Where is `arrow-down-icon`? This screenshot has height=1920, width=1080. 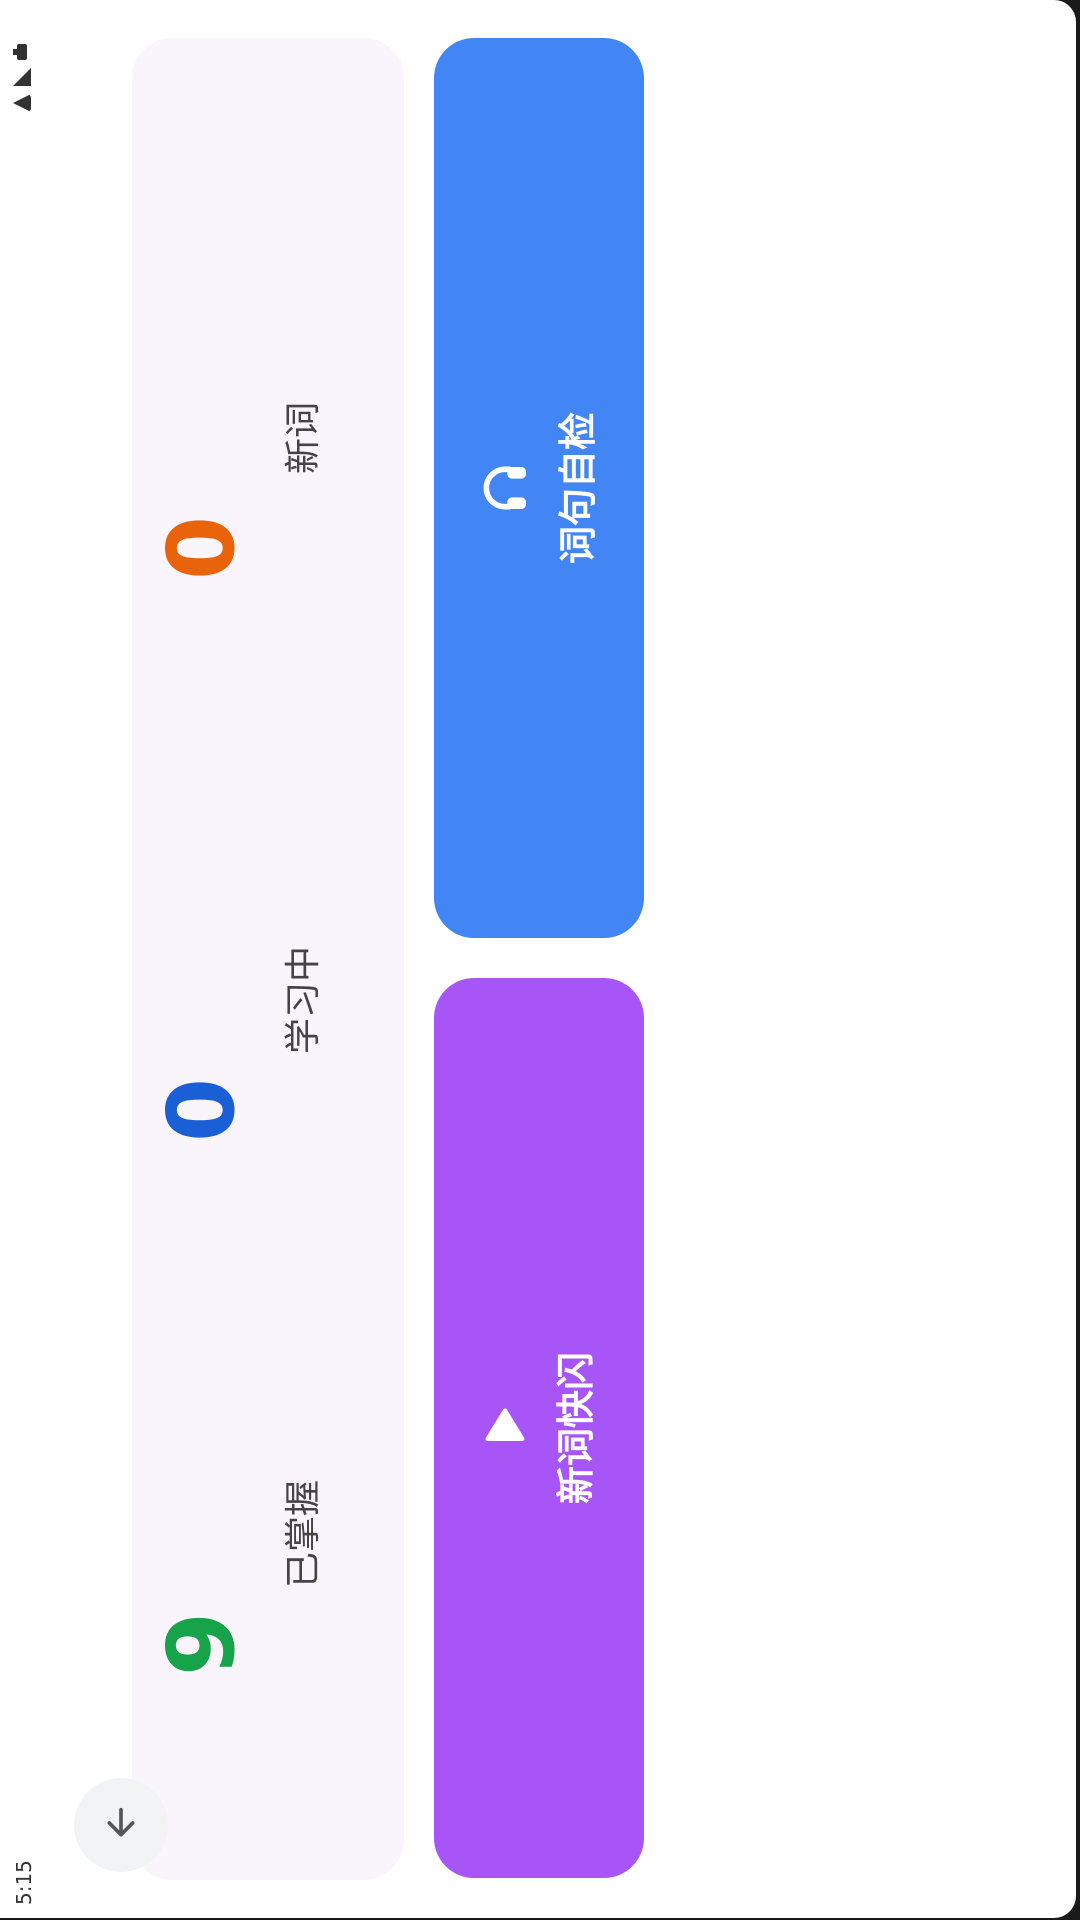
arrow-down-icon is located at coordinates (121, 1825).